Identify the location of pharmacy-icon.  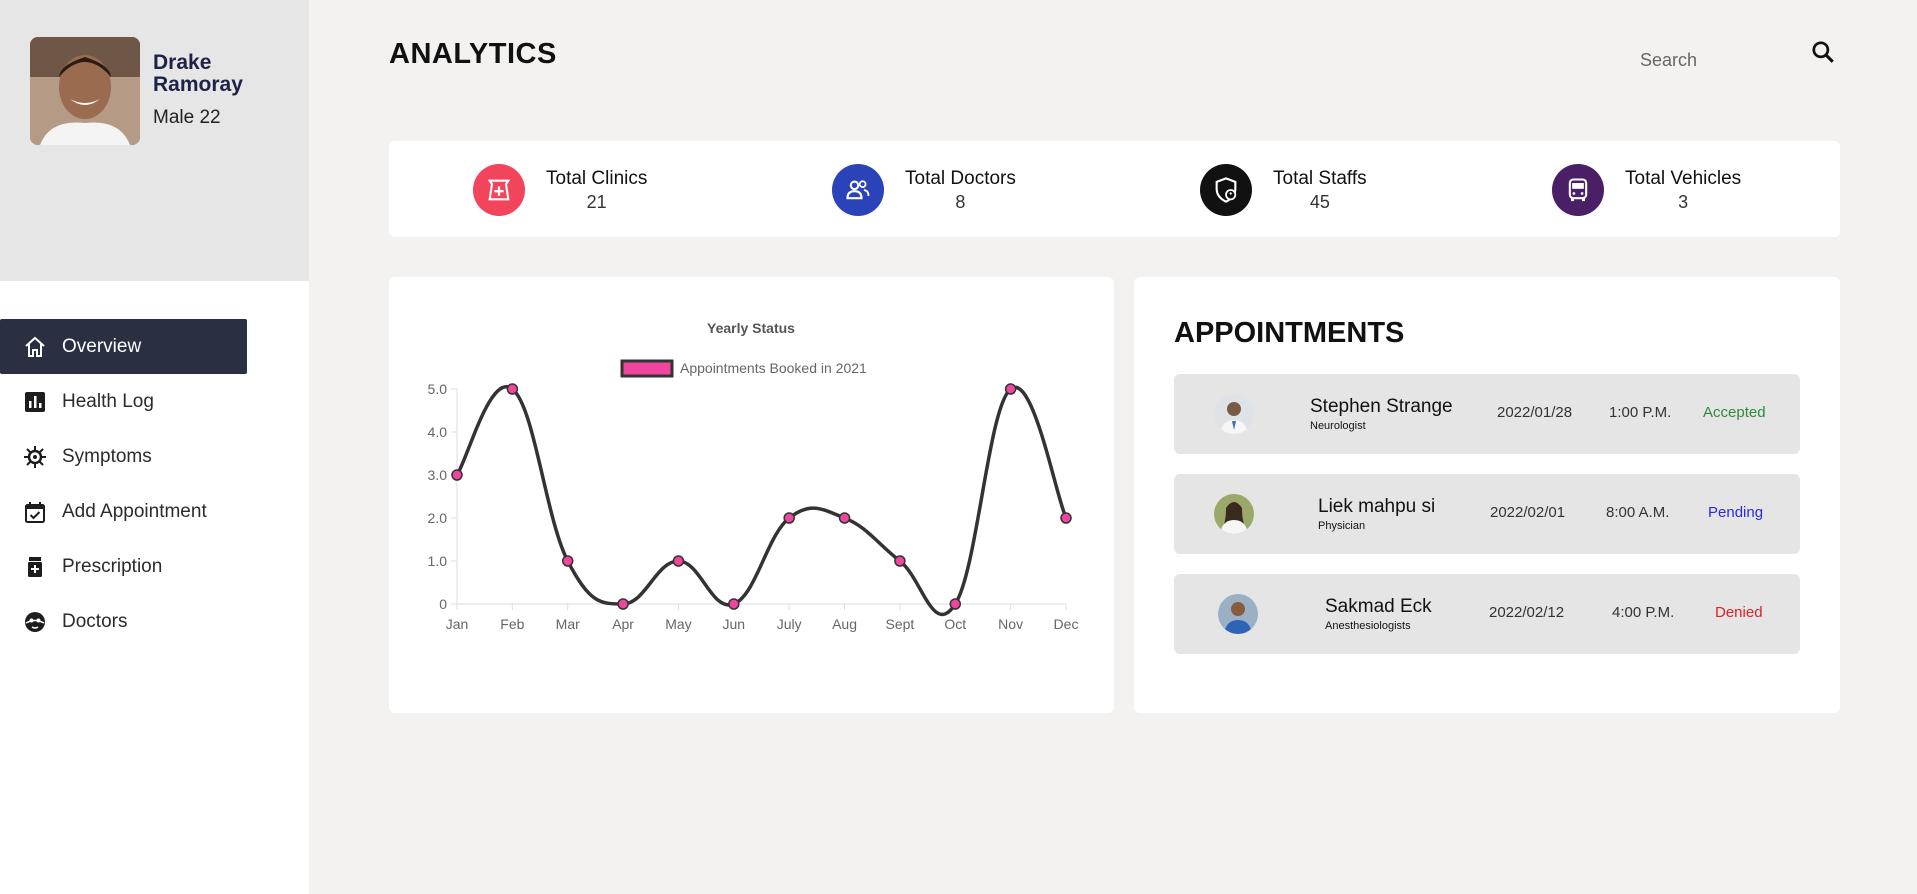
(499, 190).